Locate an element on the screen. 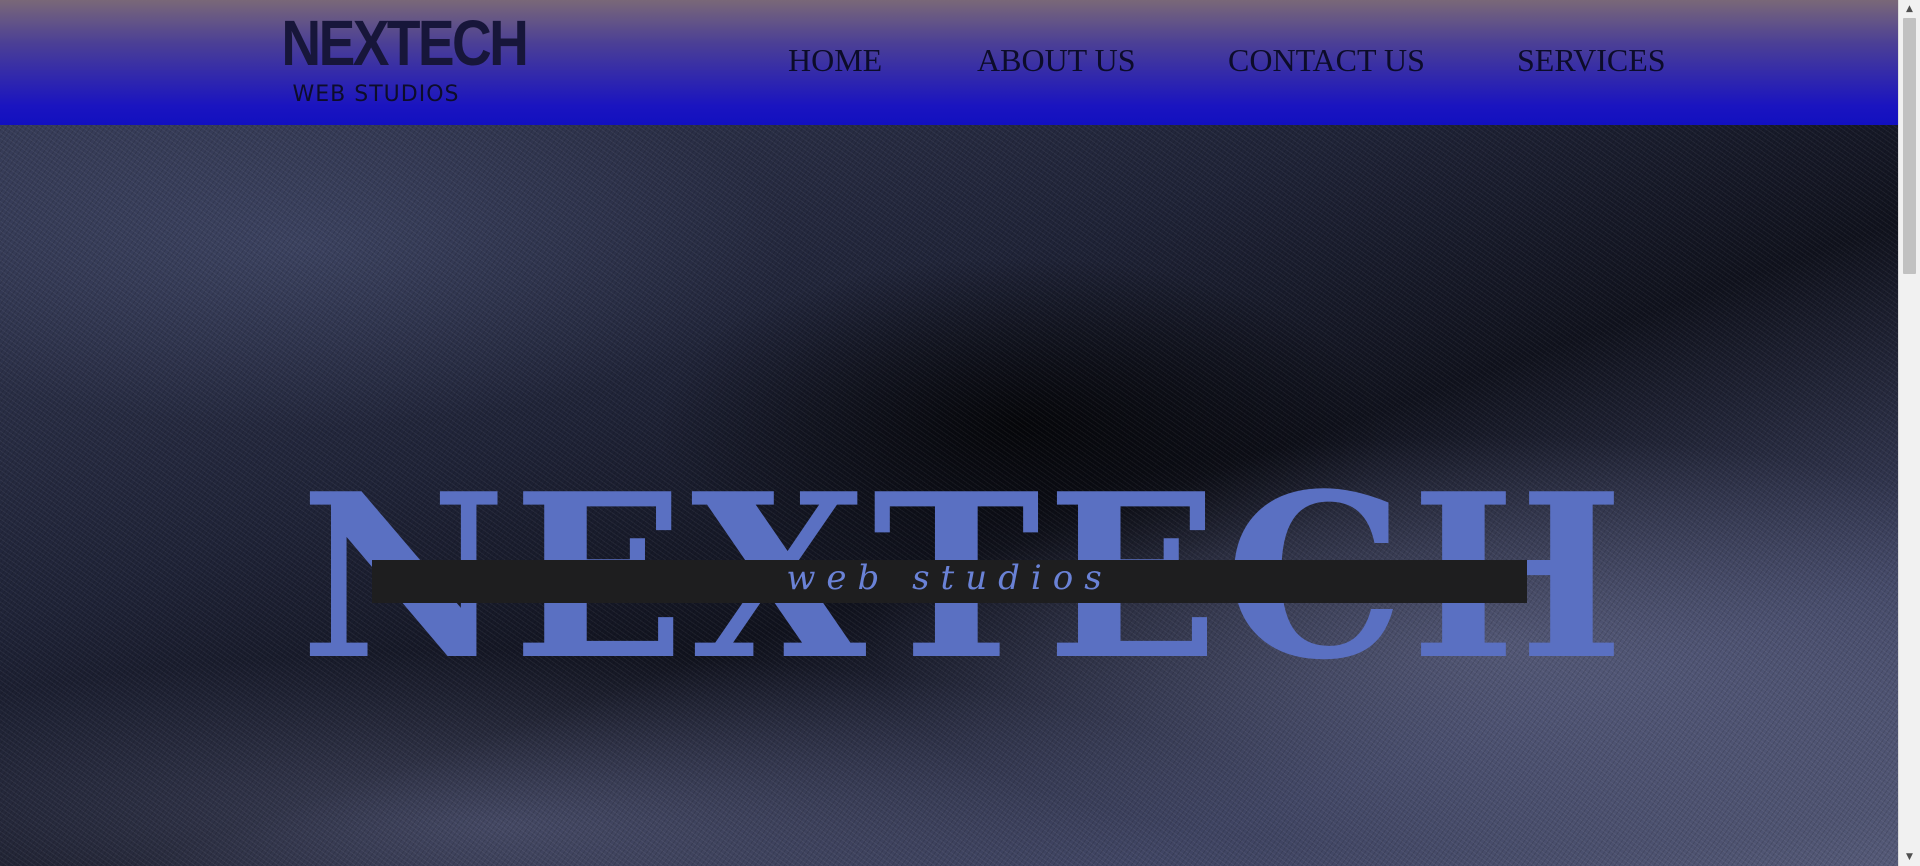  main-nav: HOME ABOUT US CONTACT US SERVICES is located at coordinates (949, 62).